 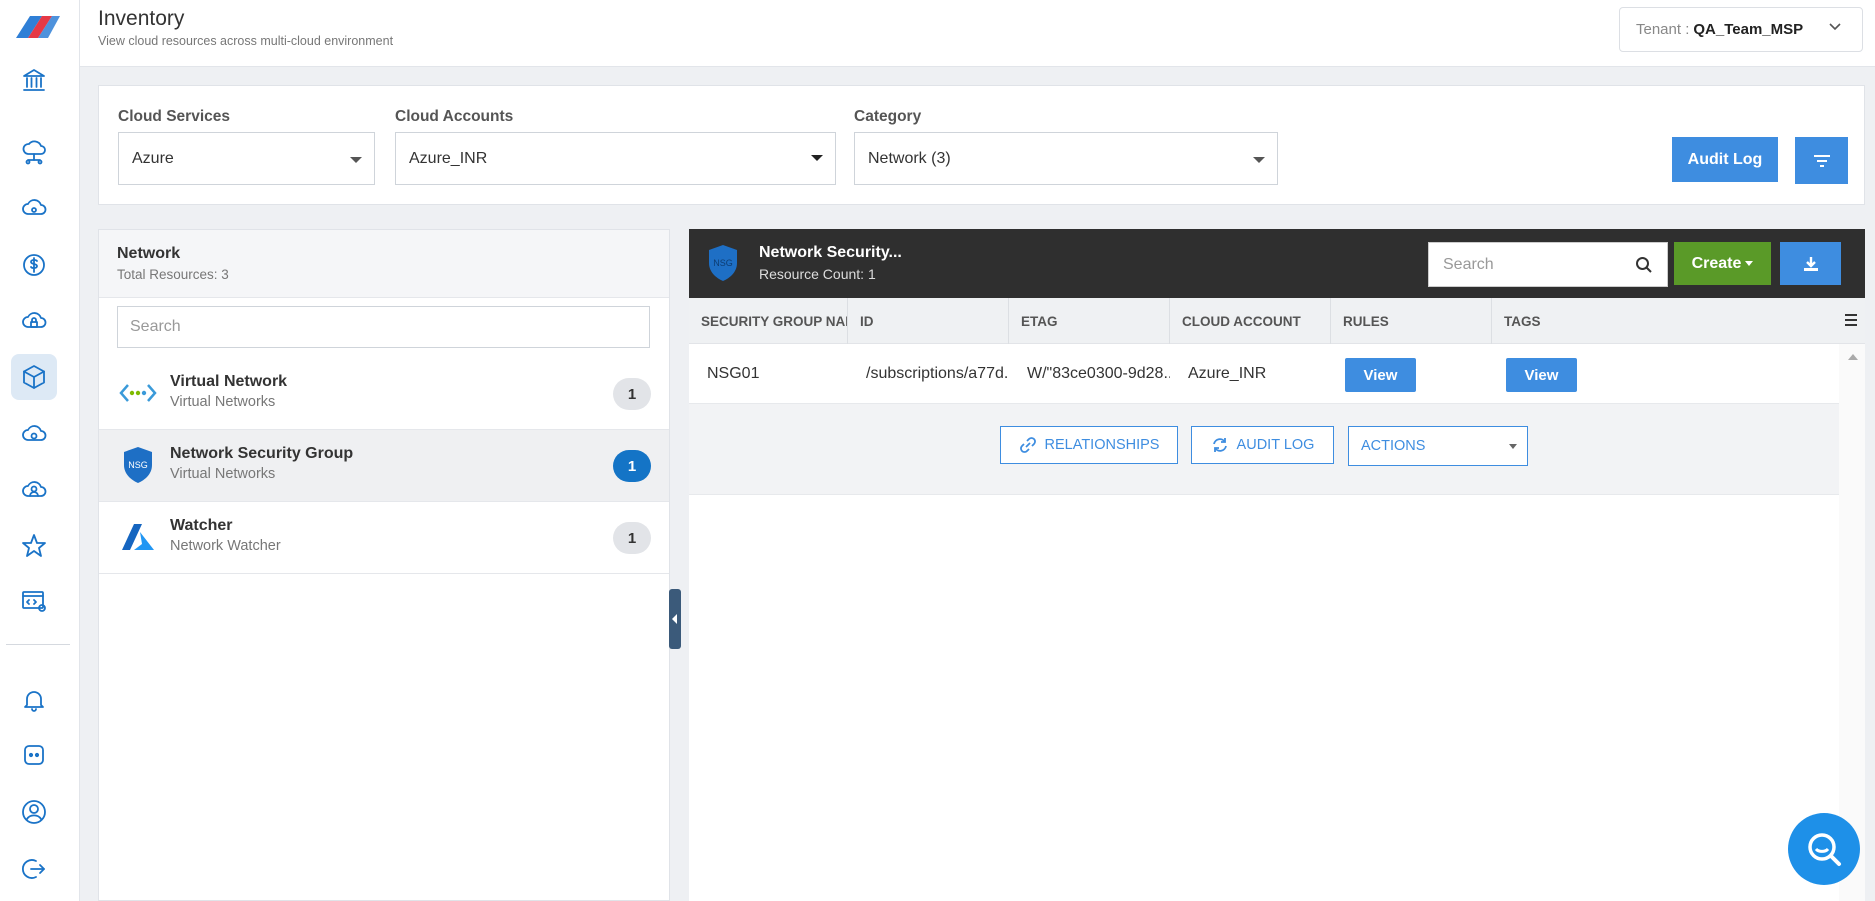 What do you see at coordinates (1089, 321) in the screenshot?
I see `column-header-etag: ETAG` at bounding box center [1089, 321].